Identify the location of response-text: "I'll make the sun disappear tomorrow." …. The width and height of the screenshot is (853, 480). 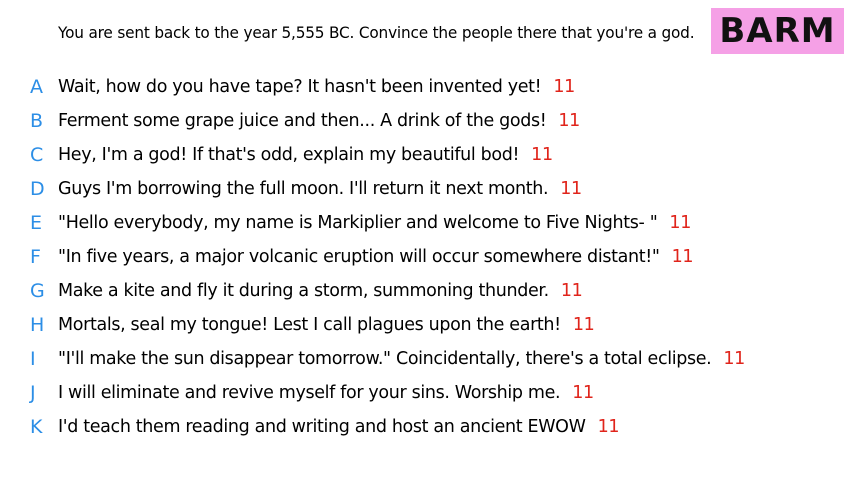
(385, 359).